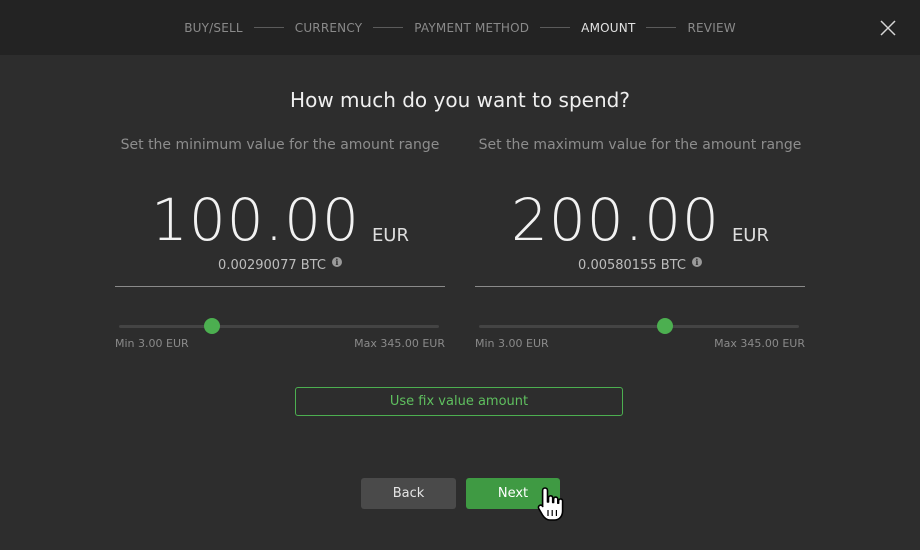  What do you see at coordinates (213, 28) in the screenshot?
I see `step-buy-sell: BUY/SELL` at bounding box center [213, 28].